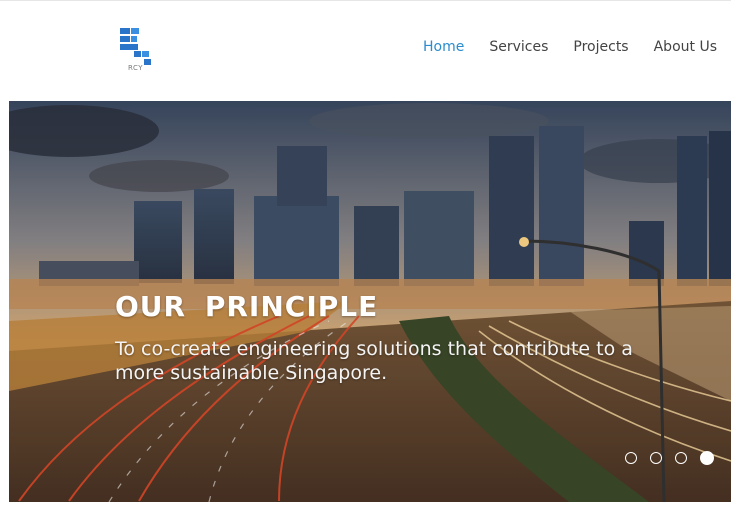  What do you see at coordinates (518, 47) in the screenshot?
I see `nav-services: Services` at bounding box center [518, 47].